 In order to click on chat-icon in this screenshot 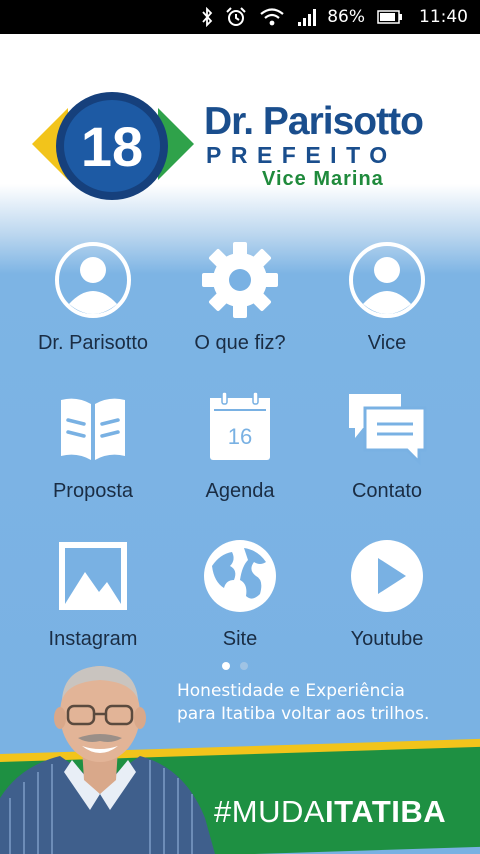, I will do `click(388, 430)`.